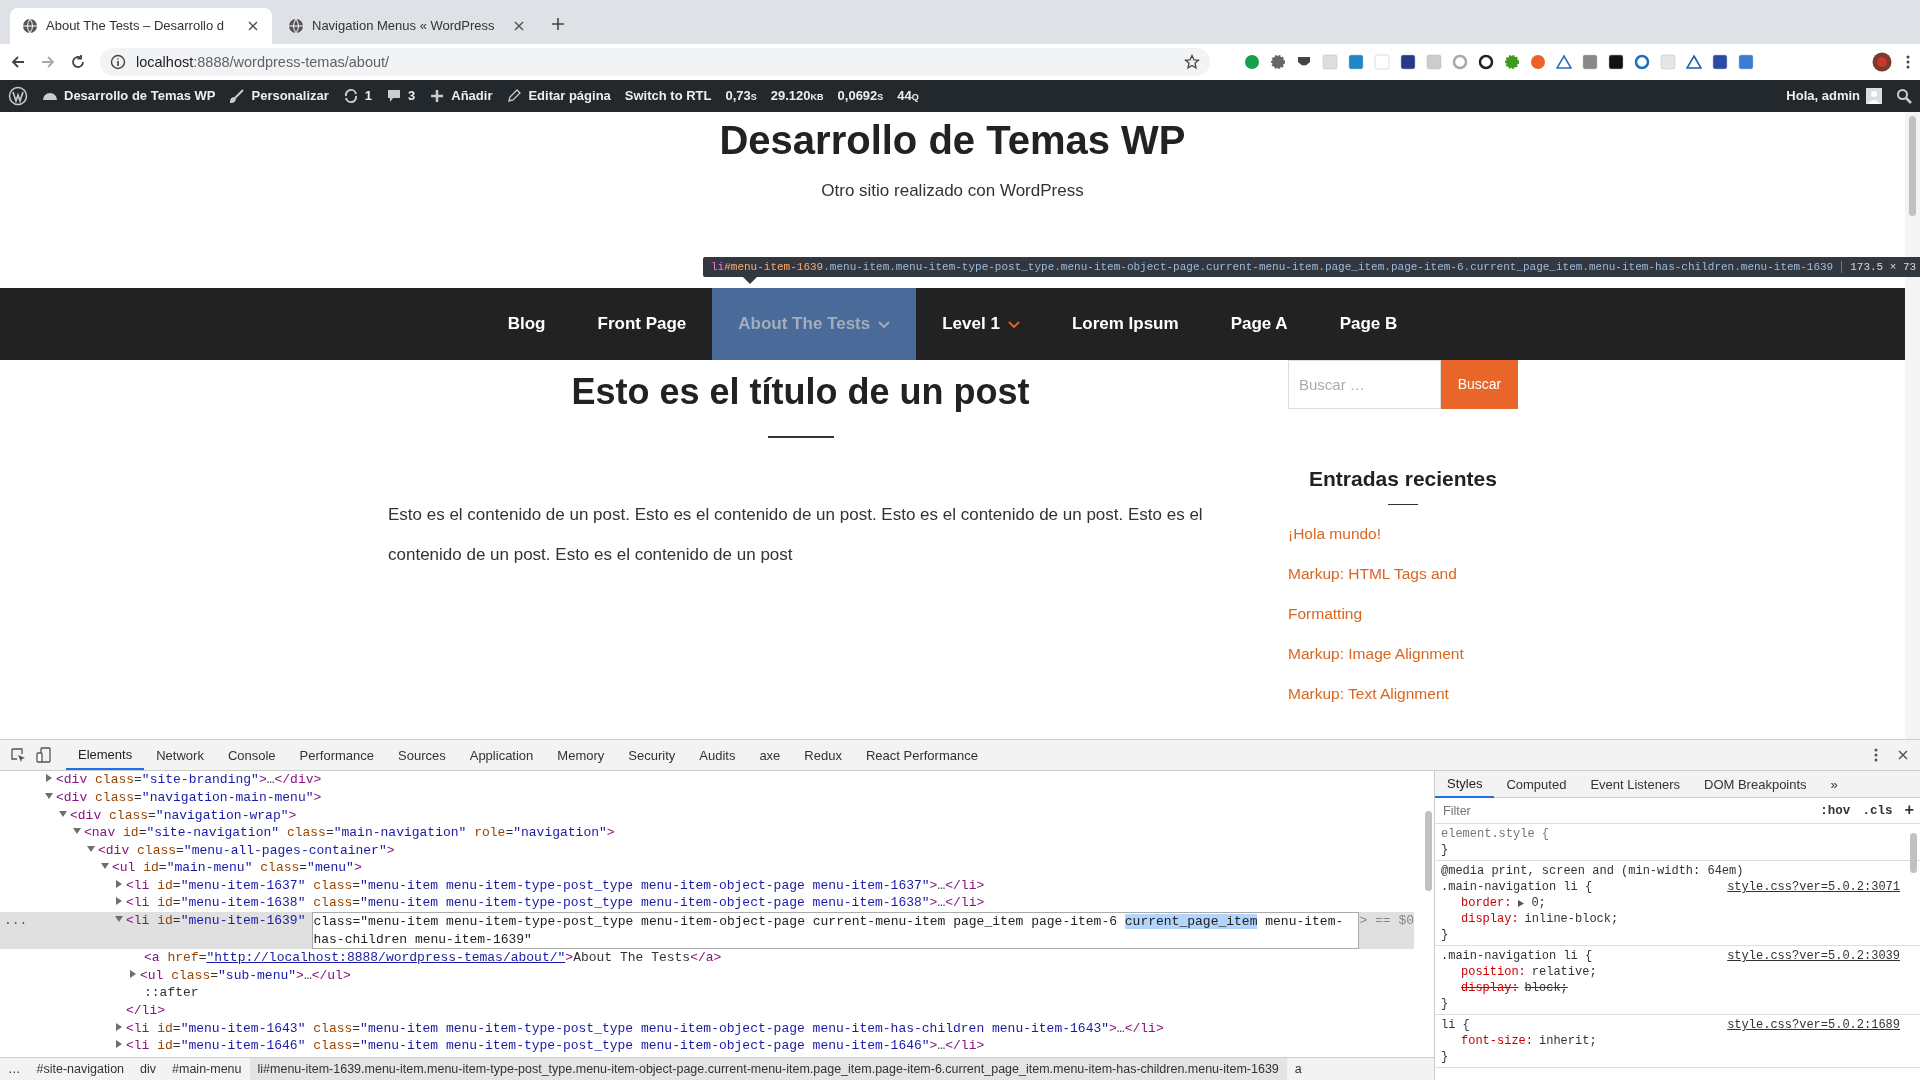 The image size is (1920, 1080). Describe the element at coordinates (1912, 425) in the screenshot. I see `page-scrollbar` at that location.